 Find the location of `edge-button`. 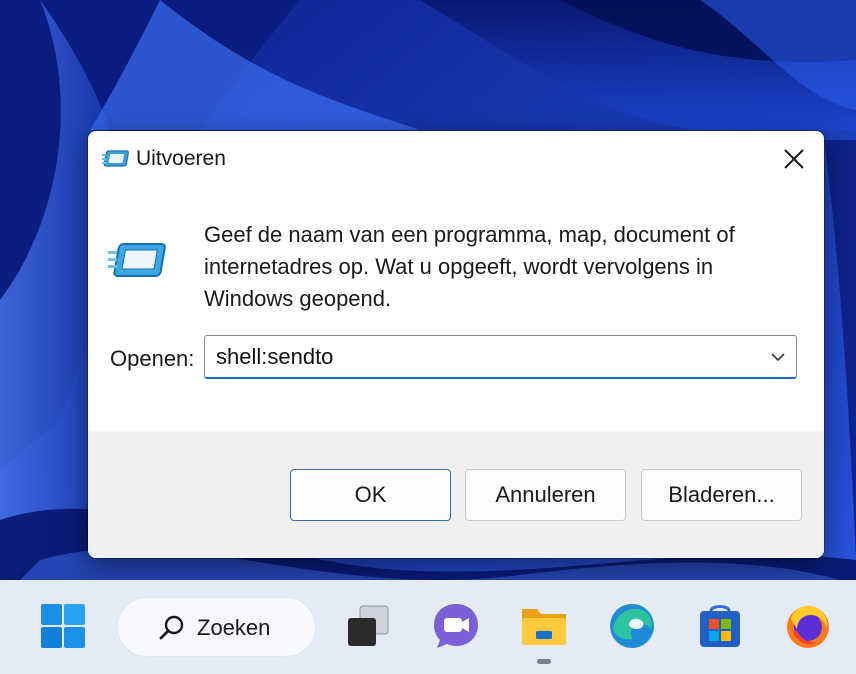

edge-button is located at coordinates (632, 626).